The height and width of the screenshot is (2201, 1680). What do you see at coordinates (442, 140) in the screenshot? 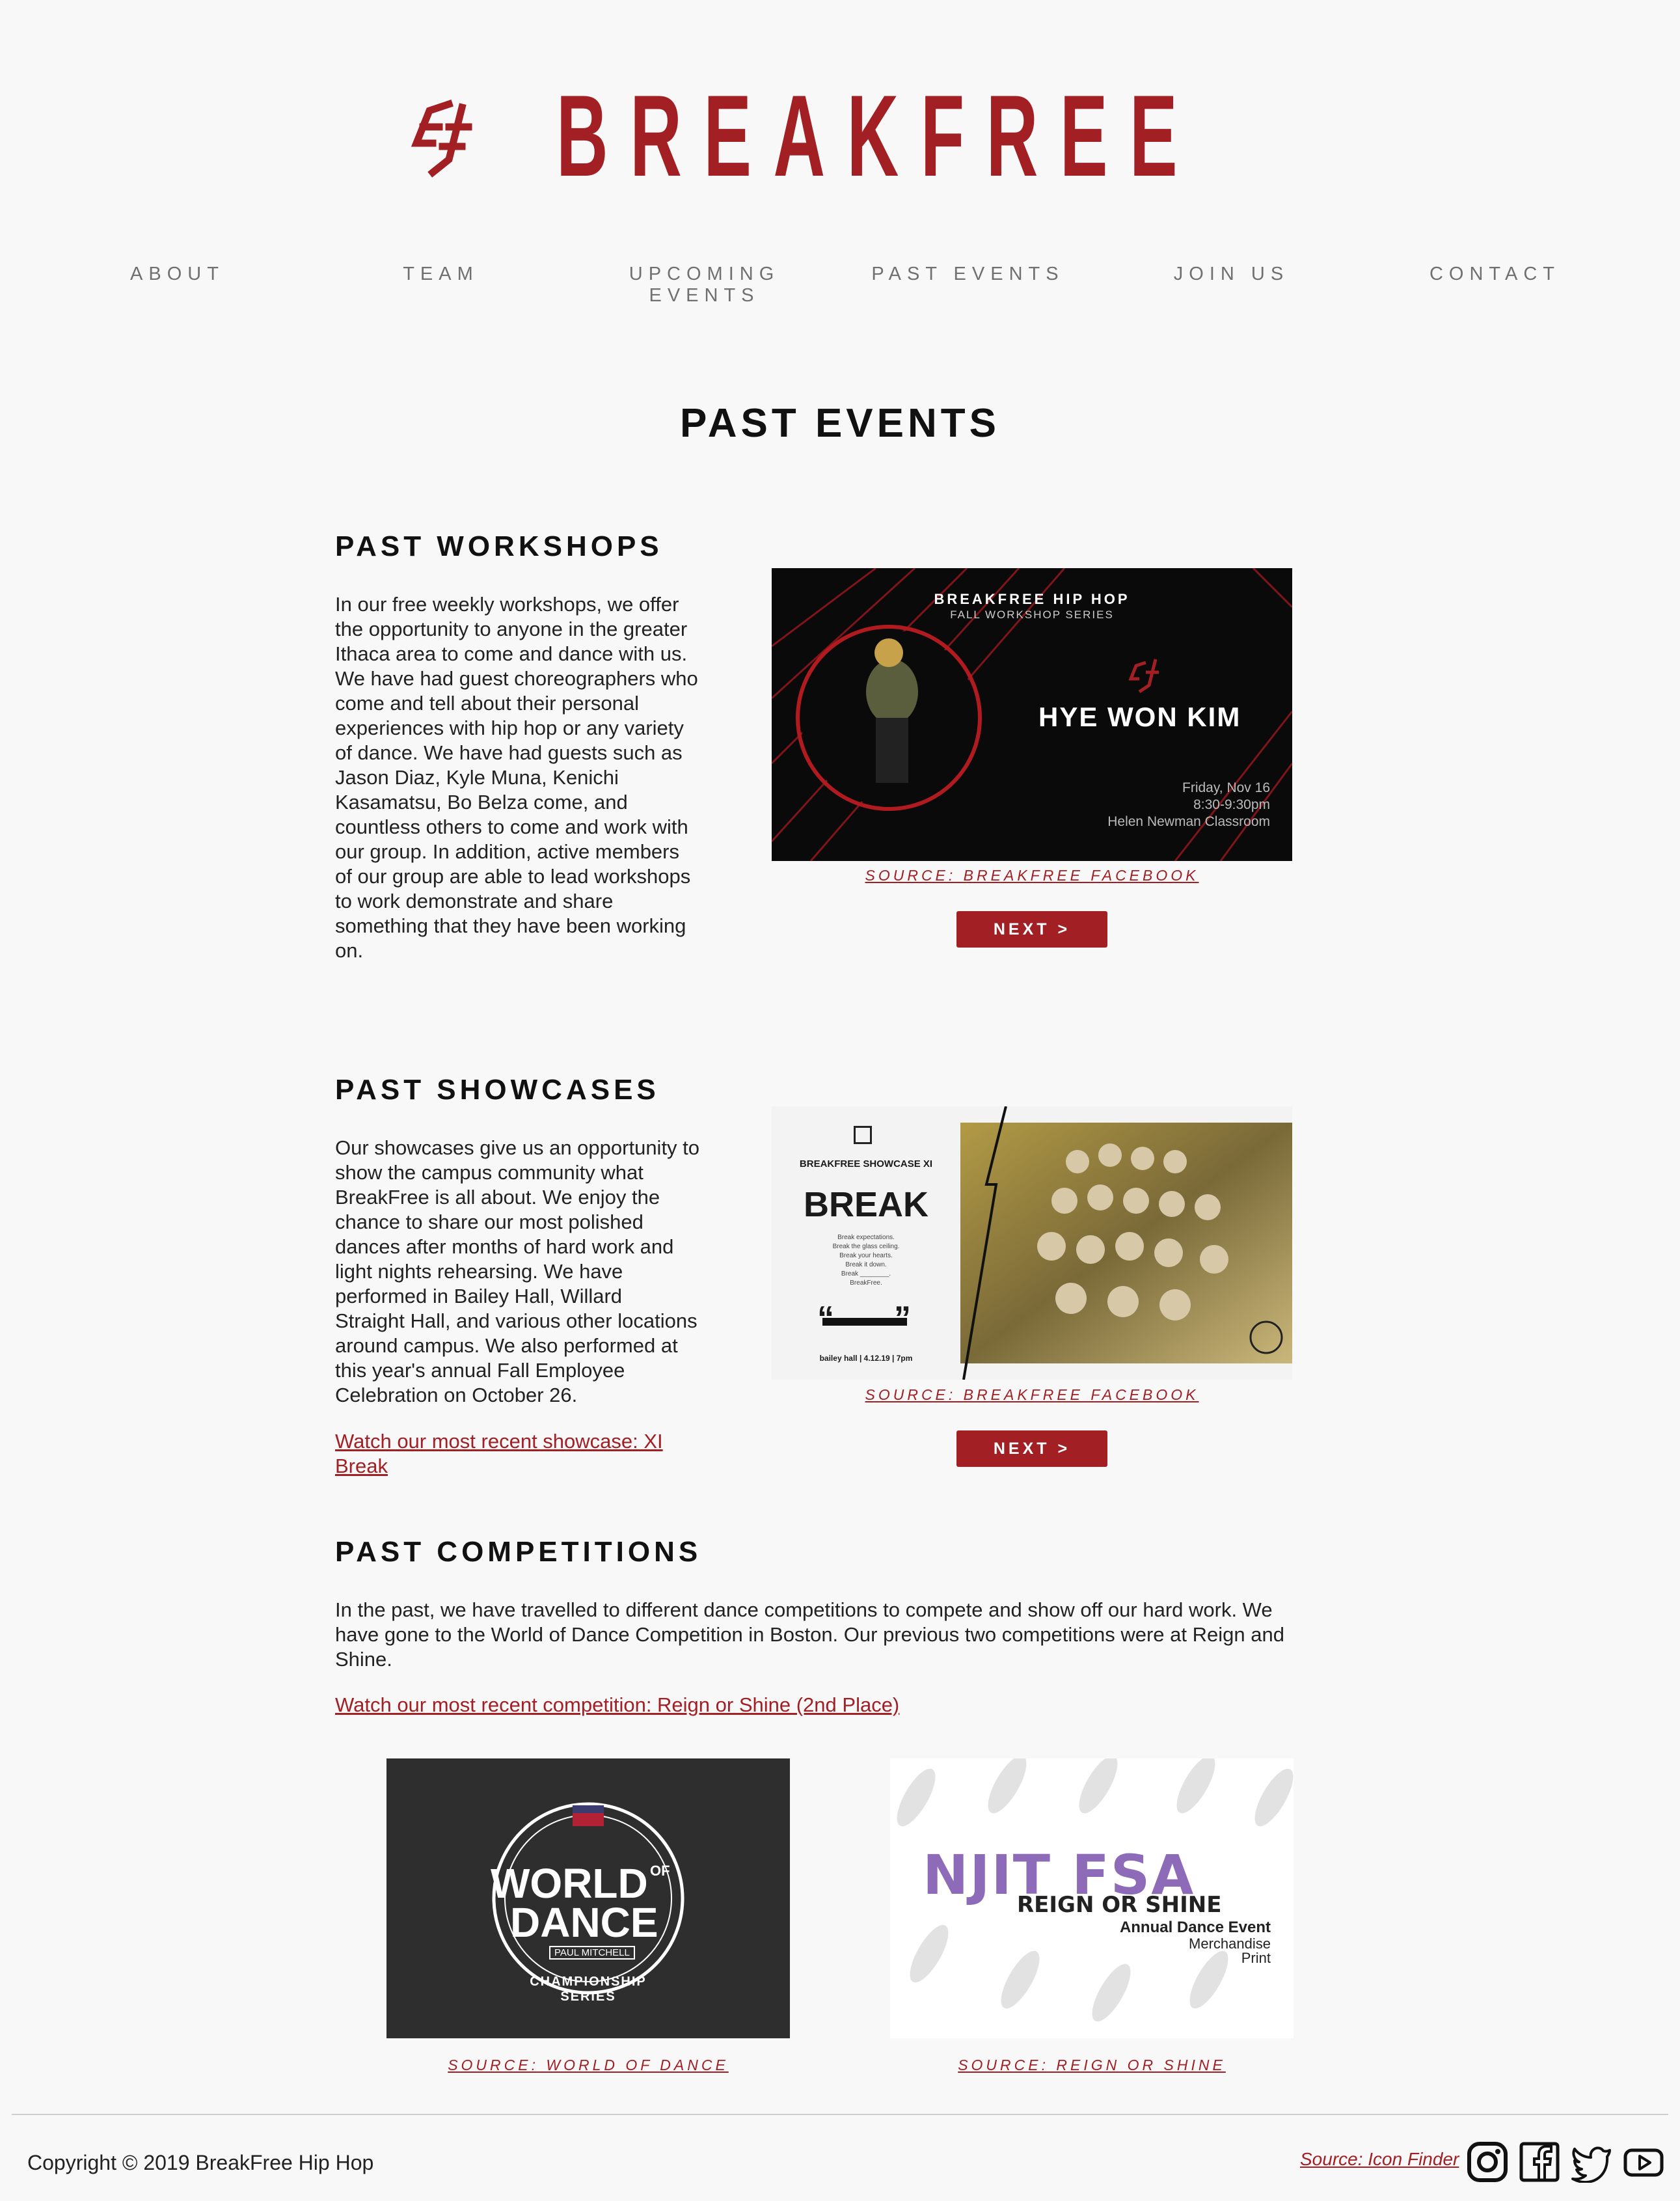
I see `breakfree-logo-icon` at bounding box center [442, 140].